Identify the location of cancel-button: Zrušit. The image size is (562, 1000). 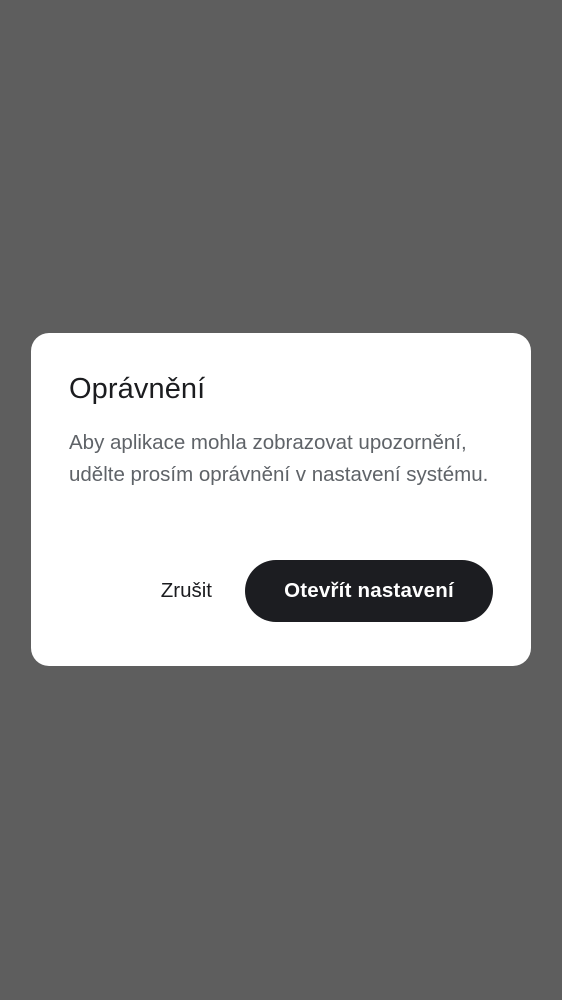
(186, 591).